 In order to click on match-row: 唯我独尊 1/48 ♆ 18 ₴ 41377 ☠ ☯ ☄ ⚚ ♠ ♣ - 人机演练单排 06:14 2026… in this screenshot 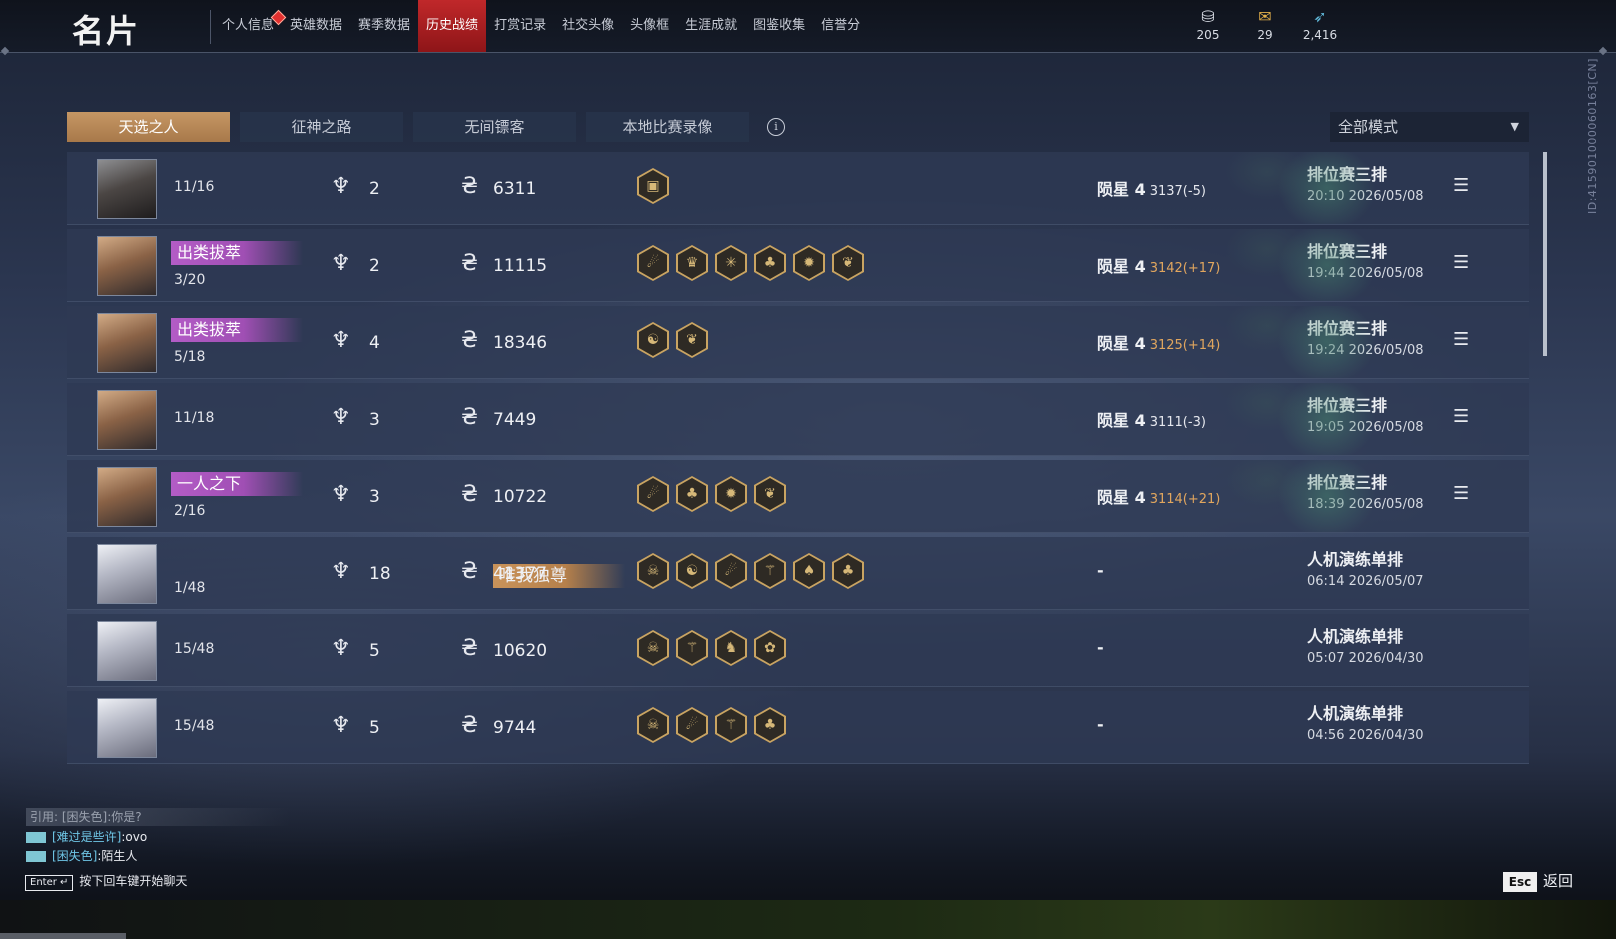, I will do `click(798, 573)`.